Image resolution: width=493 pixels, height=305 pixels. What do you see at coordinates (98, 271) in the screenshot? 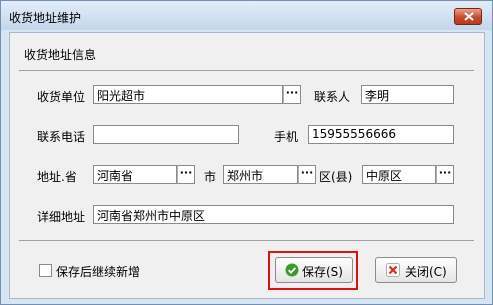
I see `continue-checkbox-label: 保存后继续新增` at bounding box center [98, 271].